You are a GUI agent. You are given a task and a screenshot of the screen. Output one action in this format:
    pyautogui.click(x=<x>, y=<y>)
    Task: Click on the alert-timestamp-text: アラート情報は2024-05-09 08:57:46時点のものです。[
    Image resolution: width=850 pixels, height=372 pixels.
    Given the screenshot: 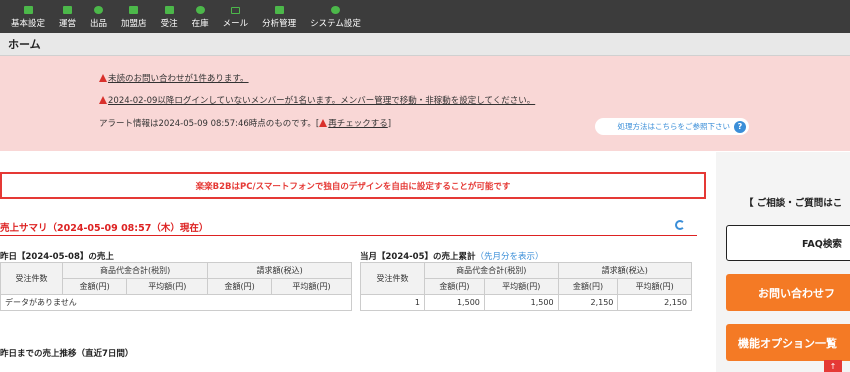 What is the action you would take?
    pyautogui.click(x=209, y=124)
    